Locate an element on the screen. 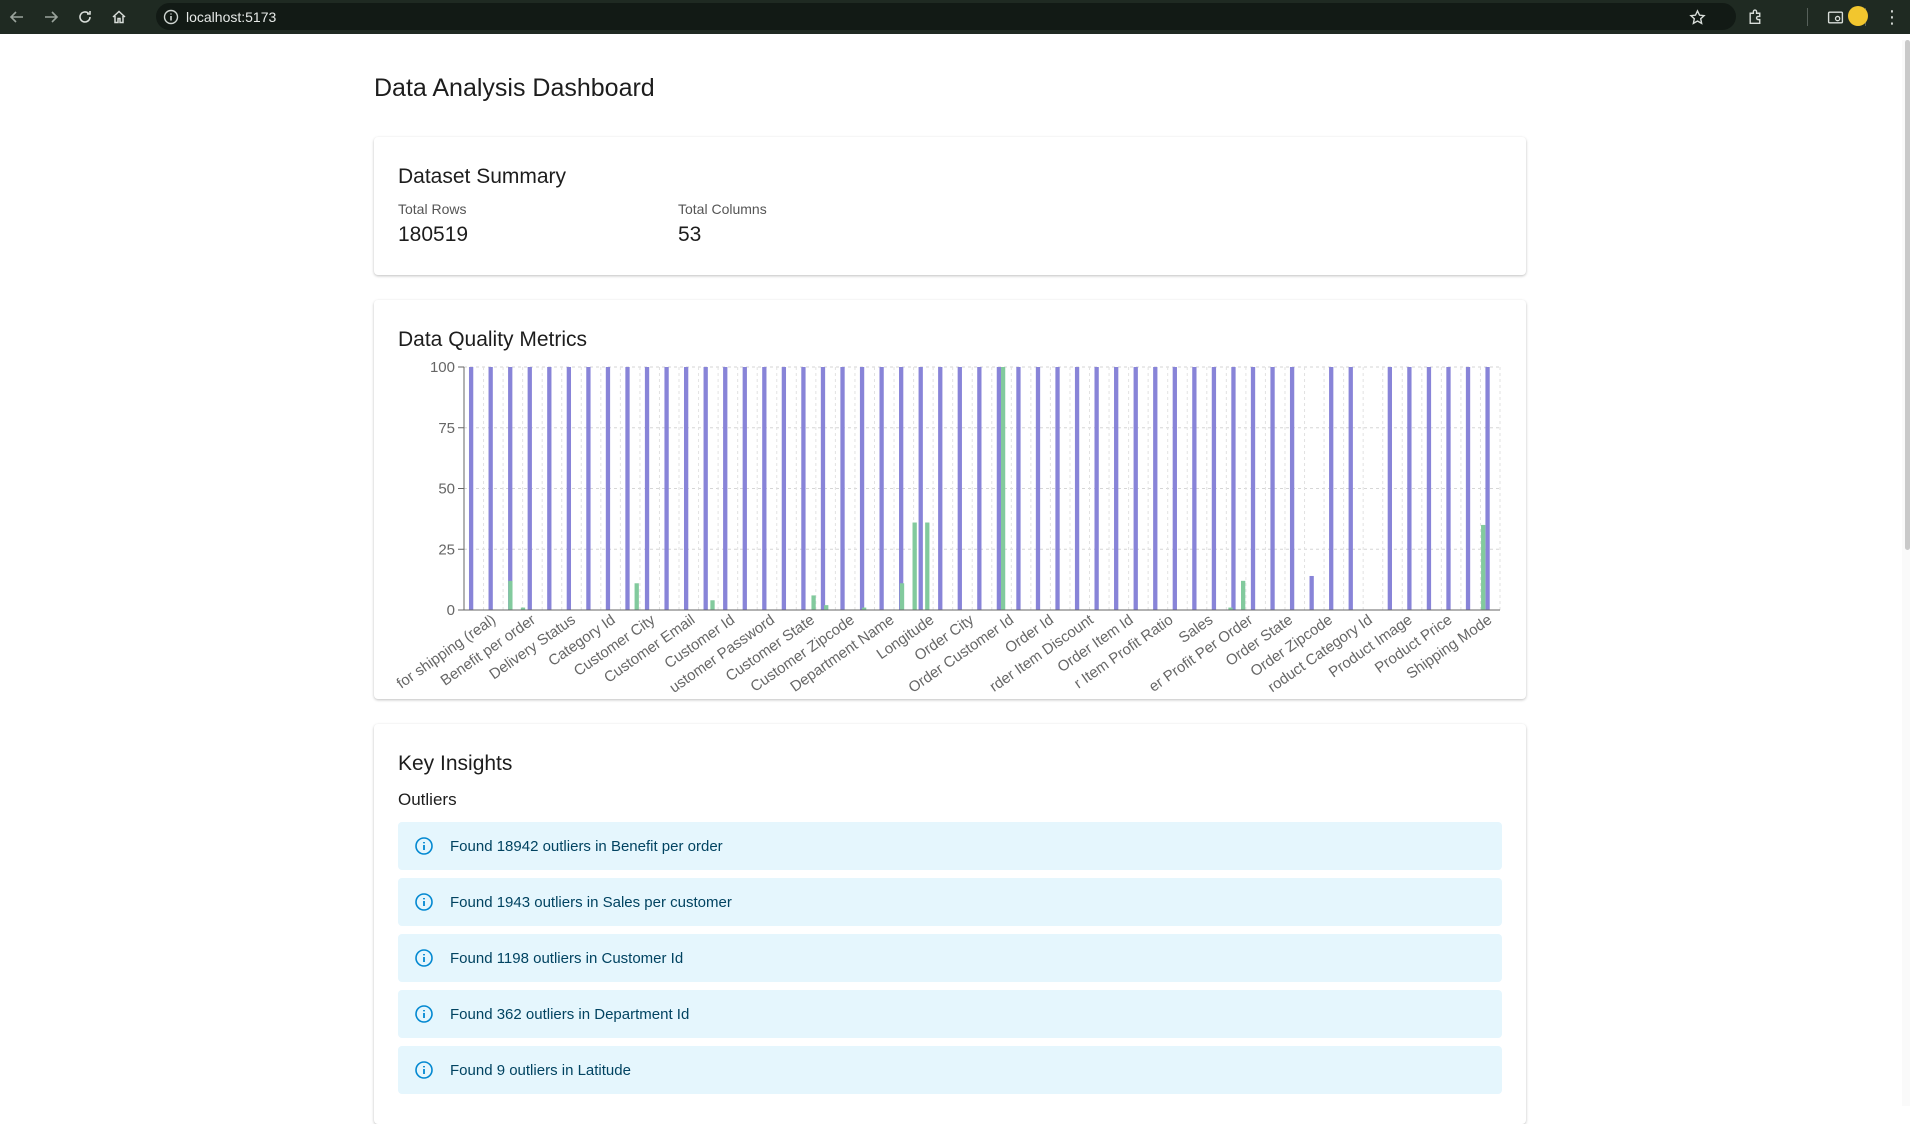 Image resolution: width=1910 pixels, height=1124 pixels. alert-text: Found 362 outliers in Department Id is located at coordinates (570, 1014).